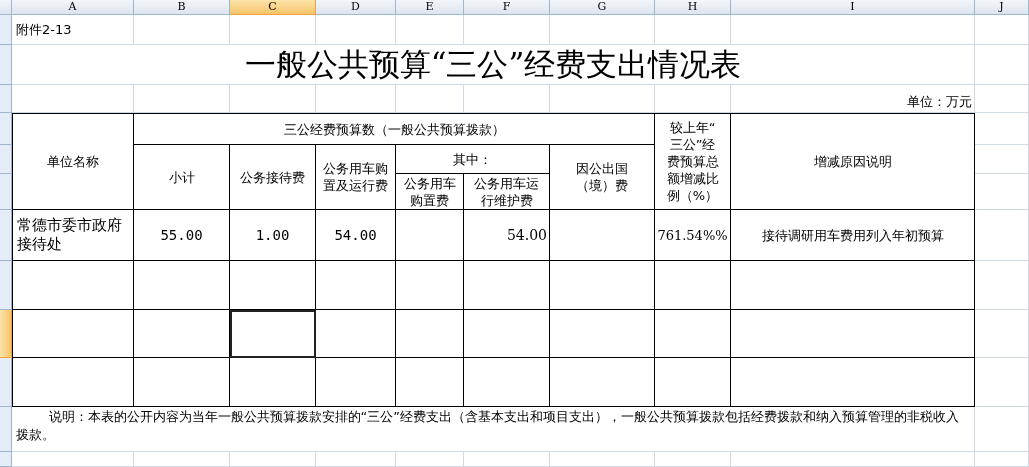 Image resolution: width=1029 pixels, height=467 pixels. What do you see at coordinates (182, 235) in the screenshot?
I see `table-cell: 55.00` at bounding box center [182, 235].